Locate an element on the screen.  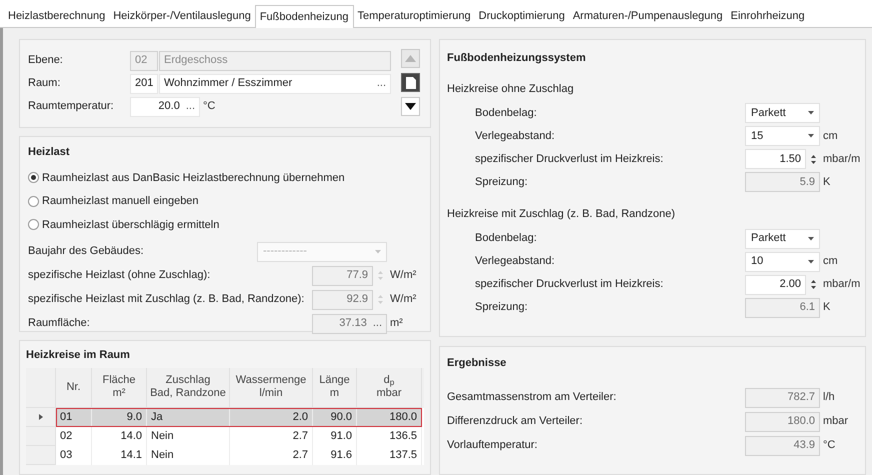
unit-label: l/h is located at coordinates (829, 397).